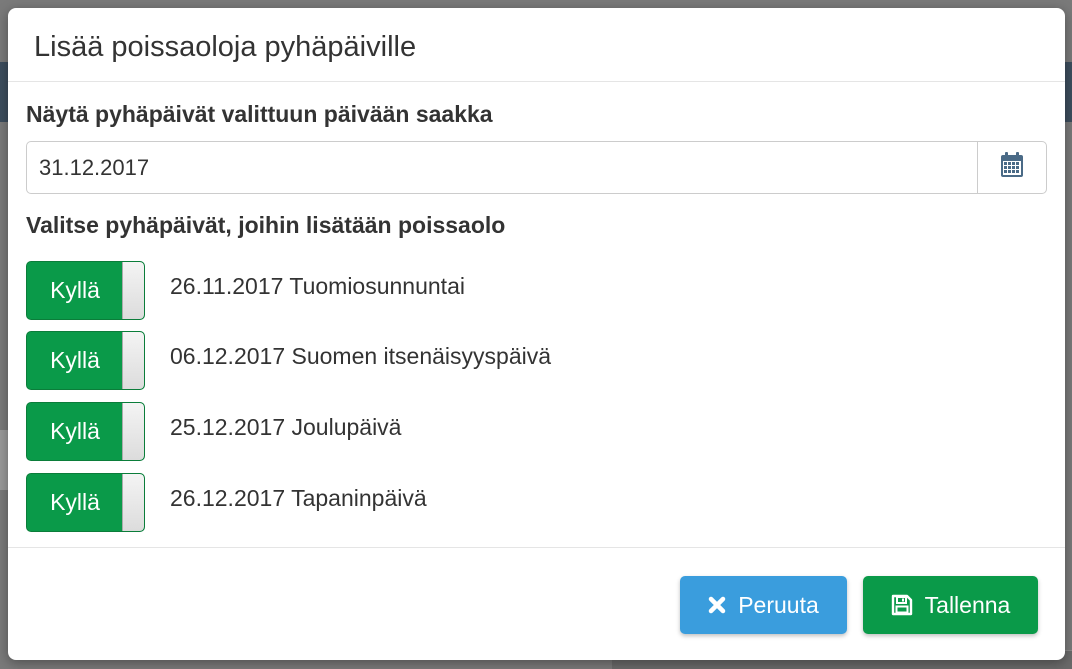 The image size is (1072, 669). What do you see at coordinates (502, 167) in the screenshot?
I see `date-input` at bounding box center [502, 167].